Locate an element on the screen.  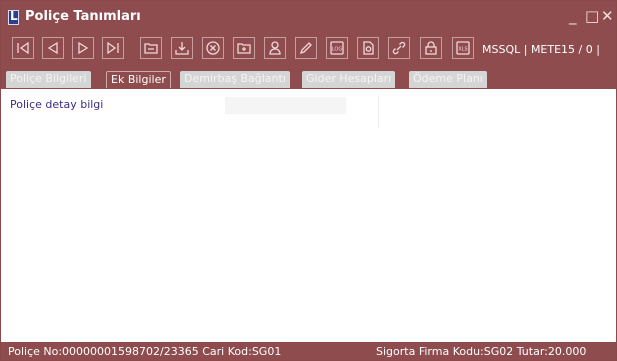
download-button is located at coordinates (182, 48).